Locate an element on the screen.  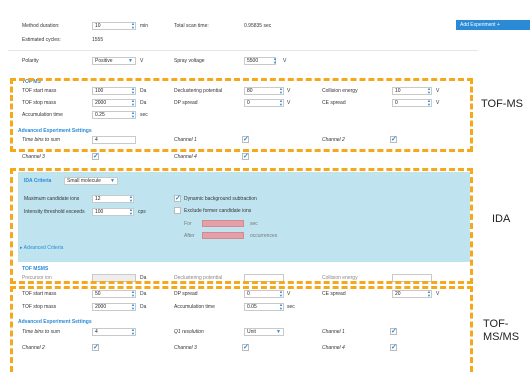
chevron-down-icon: ▼ is located at coordinates (130, 61).